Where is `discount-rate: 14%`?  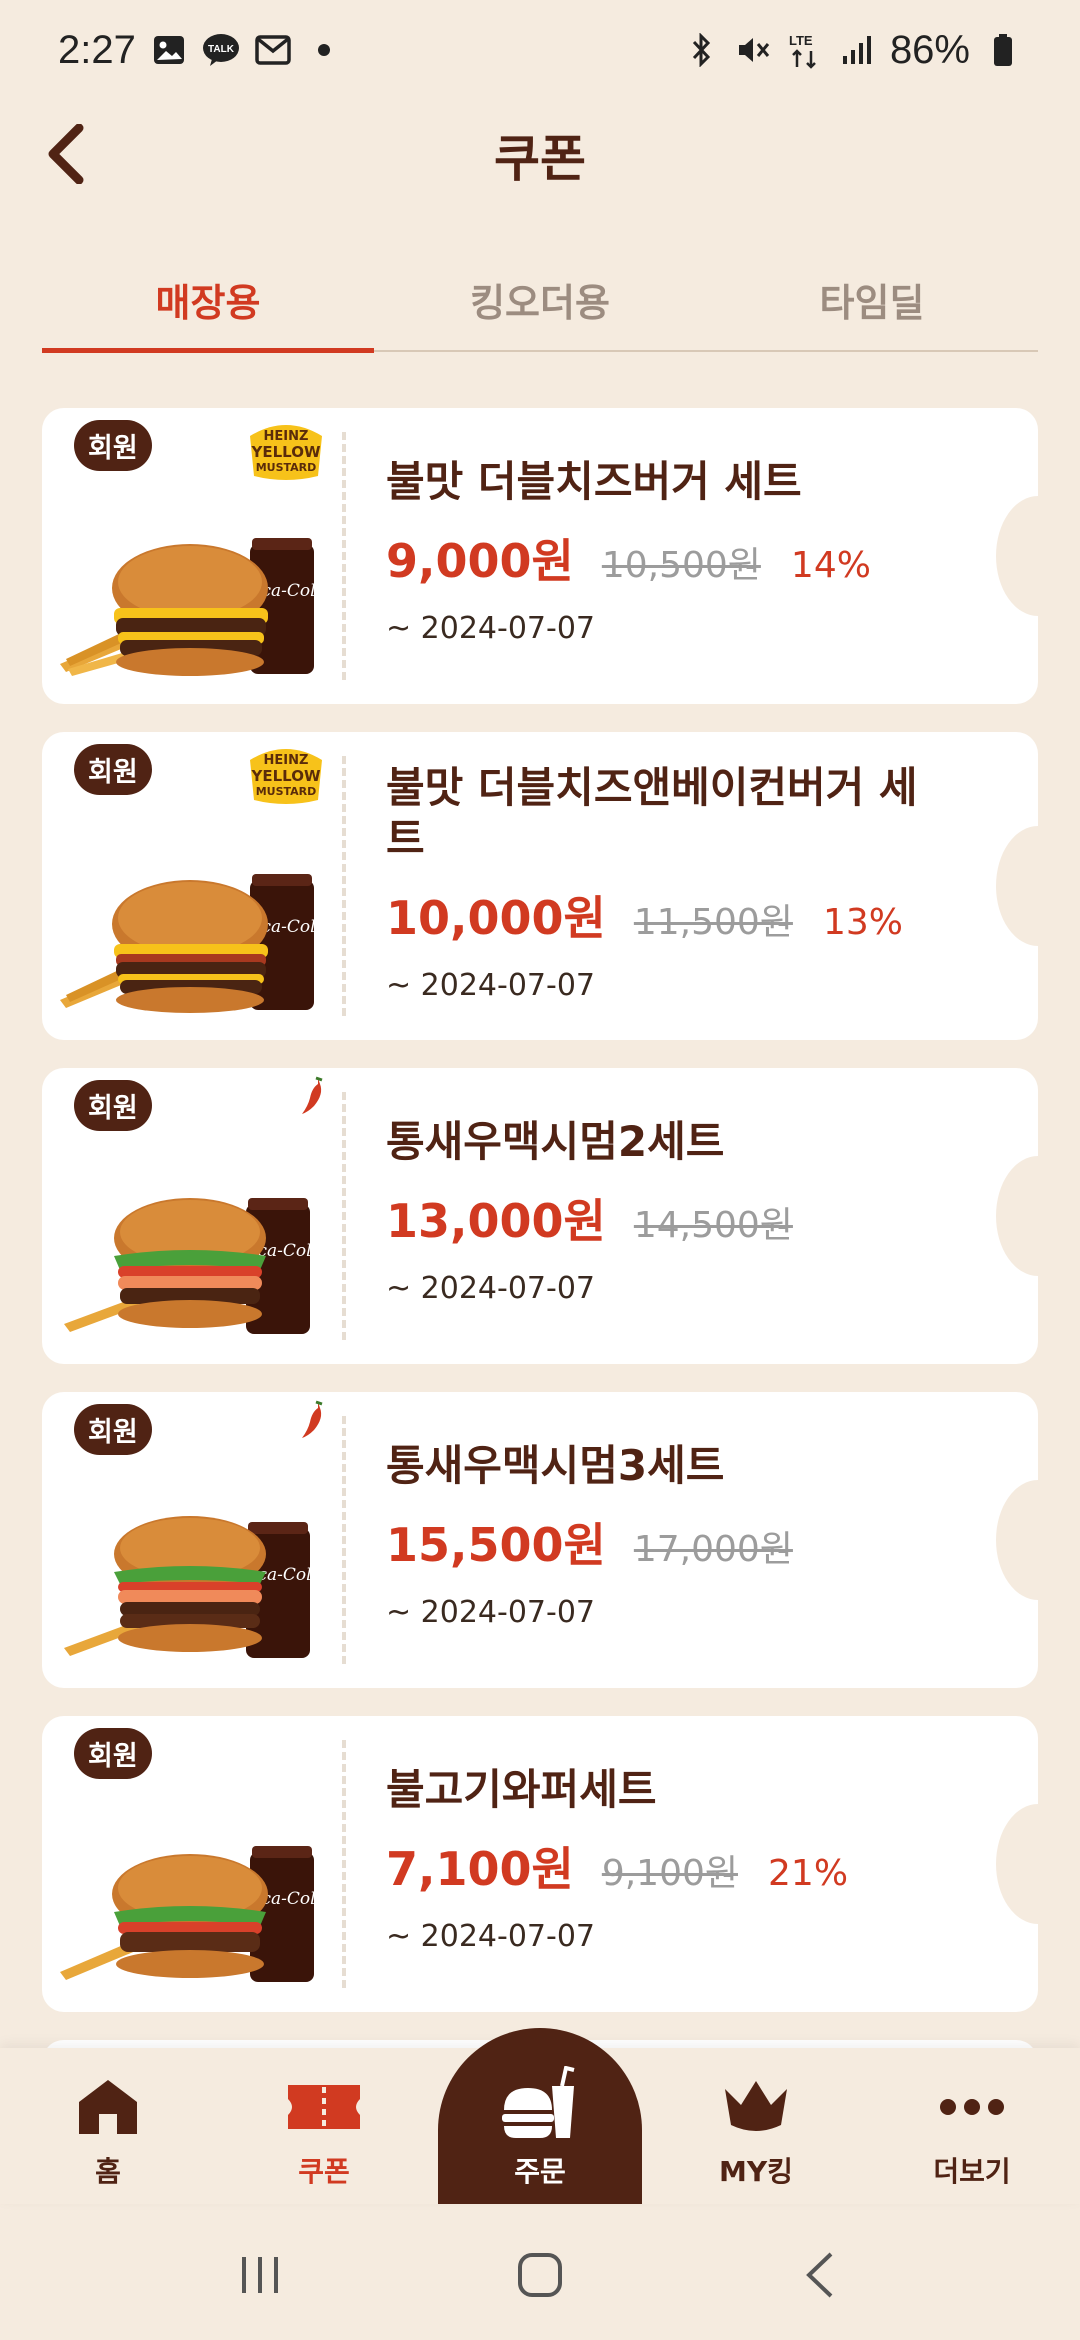
discount-rate: 14% is located at coordinates (830, 566).